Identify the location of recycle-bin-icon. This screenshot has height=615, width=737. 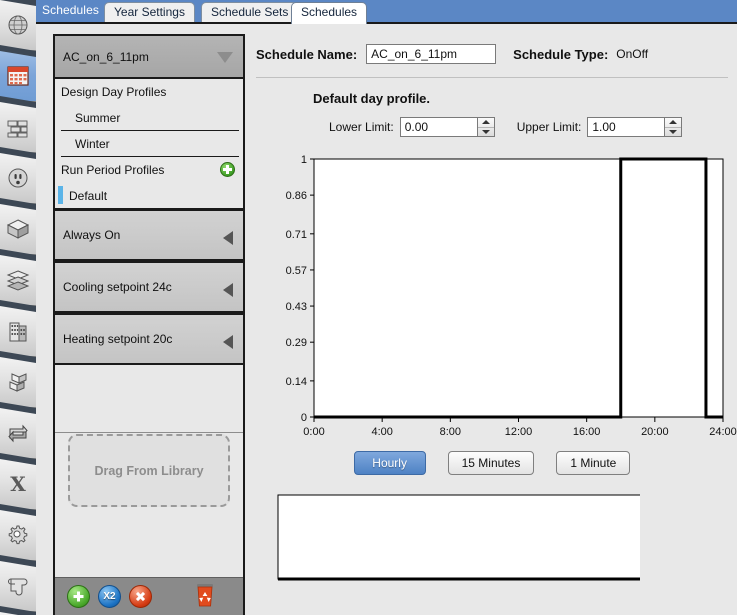
(205, 596).